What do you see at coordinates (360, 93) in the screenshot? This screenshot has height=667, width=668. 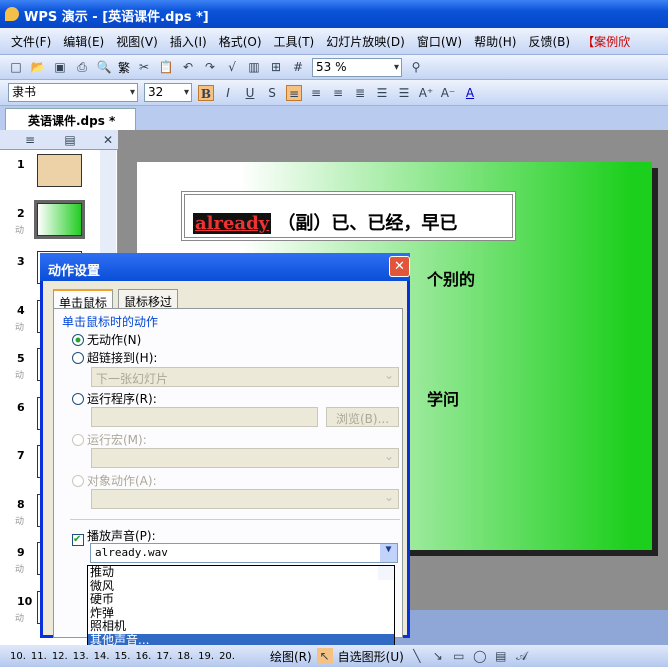 I see `justify-icon: ≣` at bounding box center [360, 93].